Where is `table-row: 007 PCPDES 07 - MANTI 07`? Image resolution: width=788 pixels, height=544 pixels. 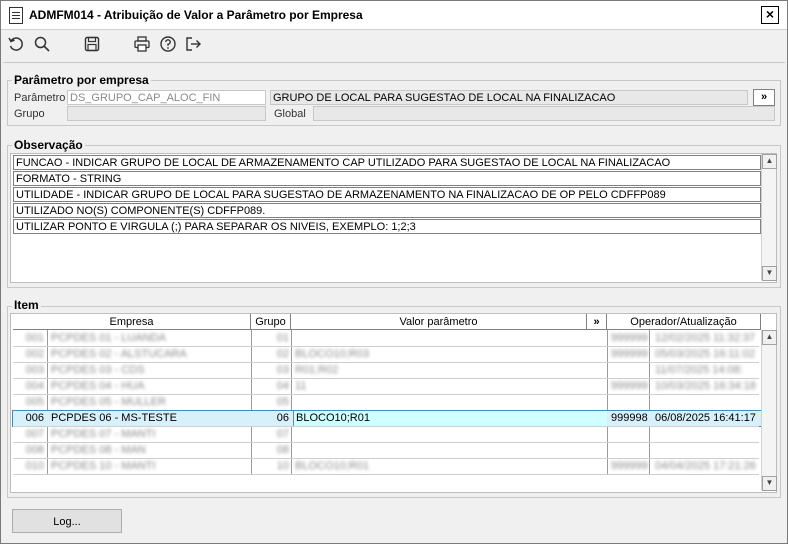
table-row: 007 PCPDES 07 - MANTI 07 is located at coordinates (387, 434).